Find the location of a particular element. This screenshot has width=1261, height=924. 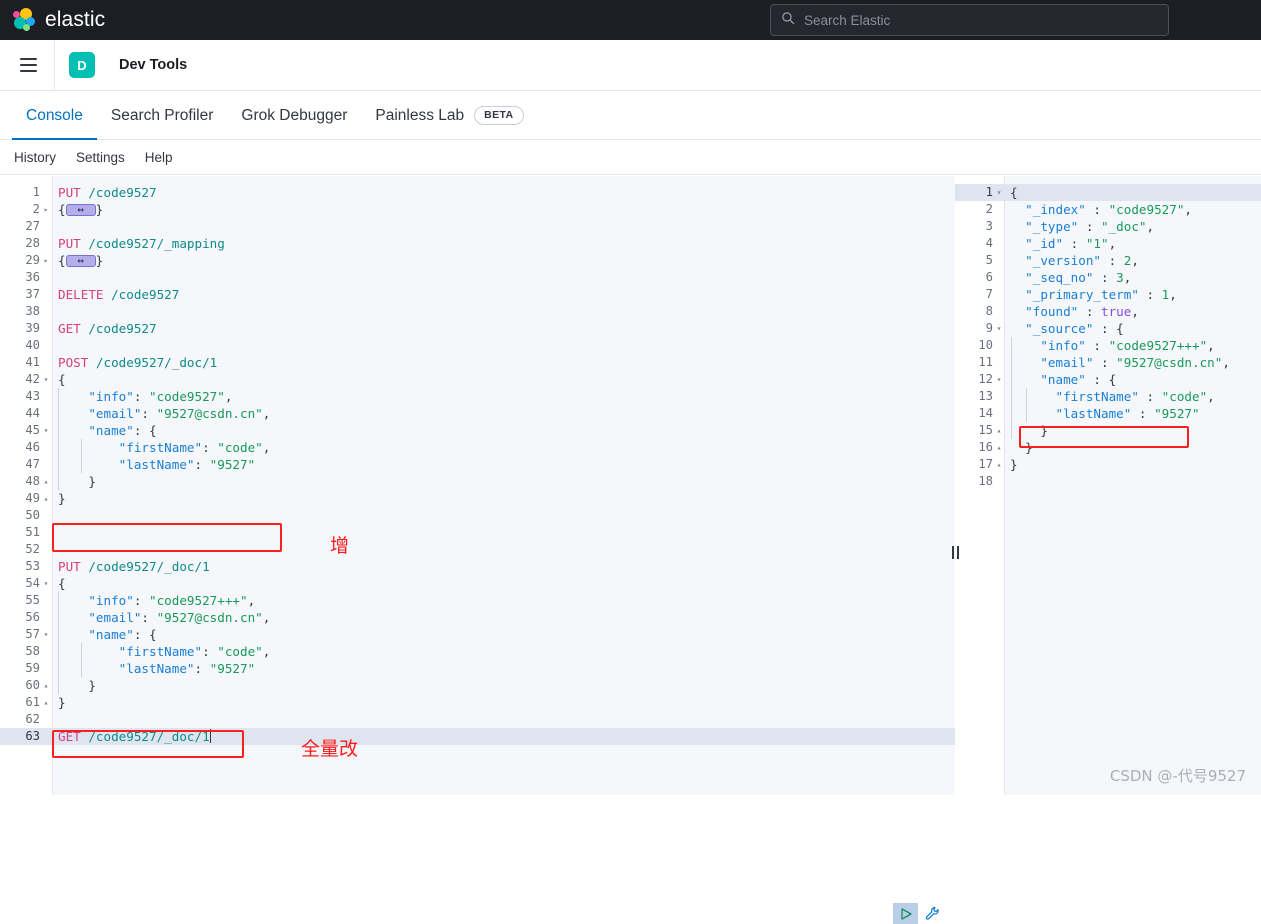

code-line: 43 "info": "code9527", is located at coordinates (477, 396).